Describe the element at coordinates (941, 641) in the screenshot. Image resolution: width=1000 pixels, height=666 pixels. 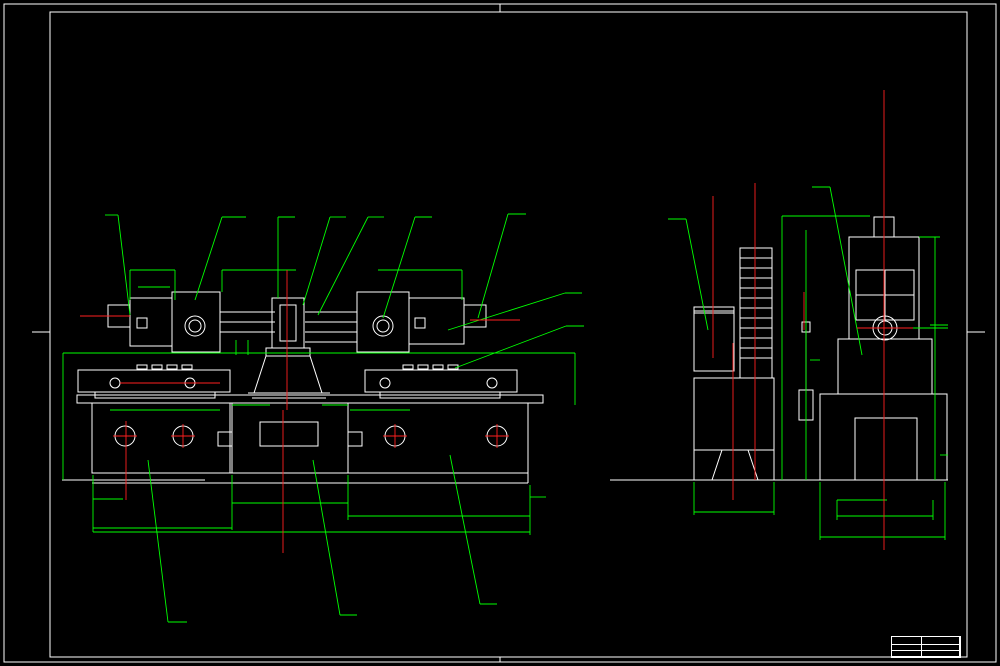
I see `title-cell-right` at that location.